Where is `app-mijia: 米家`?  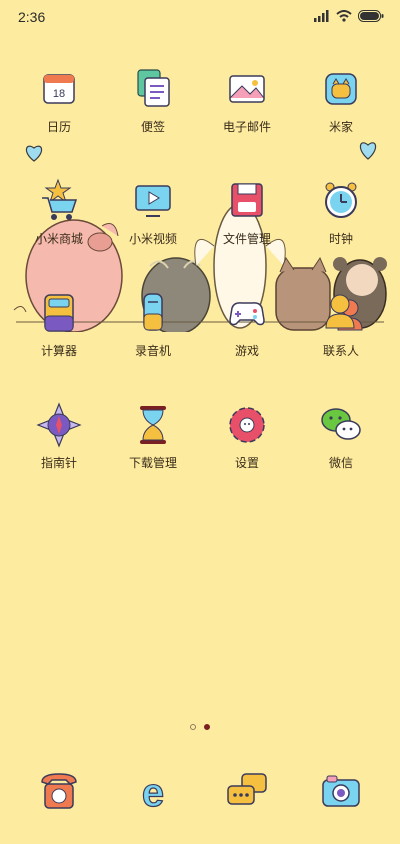
app-mijia: 米家 is located at coordinates (341, 100).